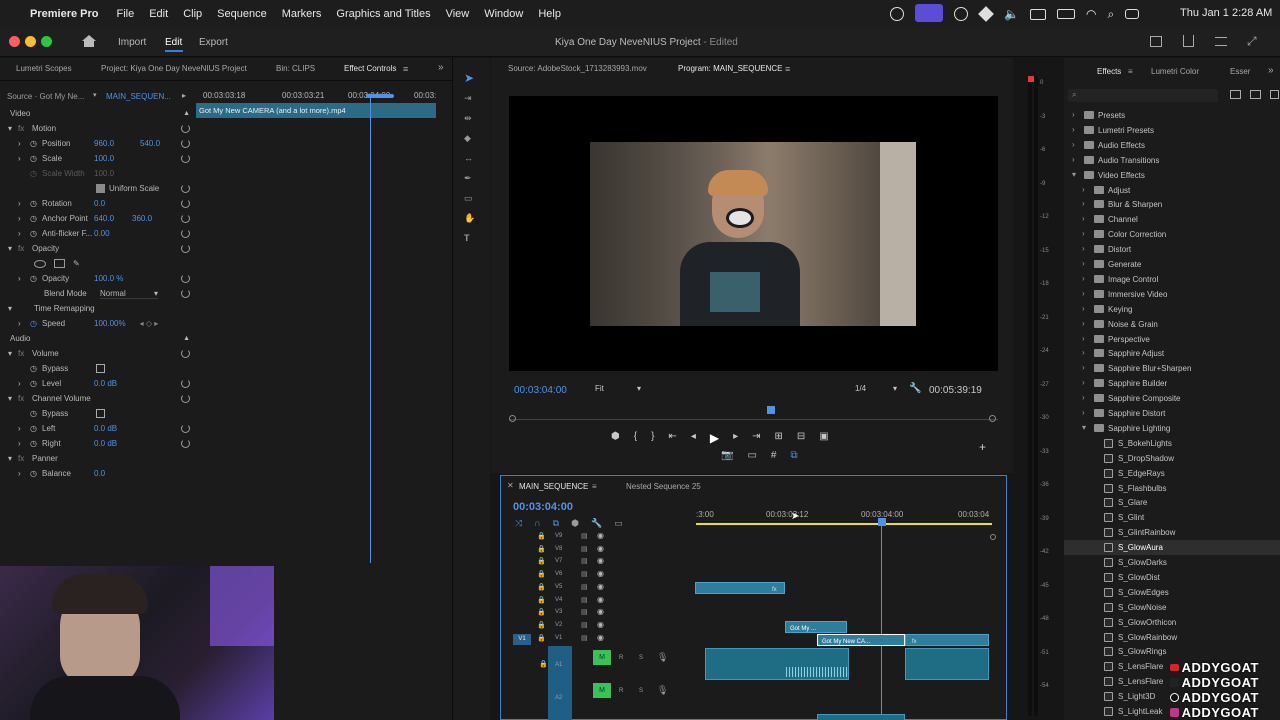 The image size is (1280, 720). Describe the element at coordinates (537, 523) in the screenshot. I see `snap-icon: ∩` at that location.